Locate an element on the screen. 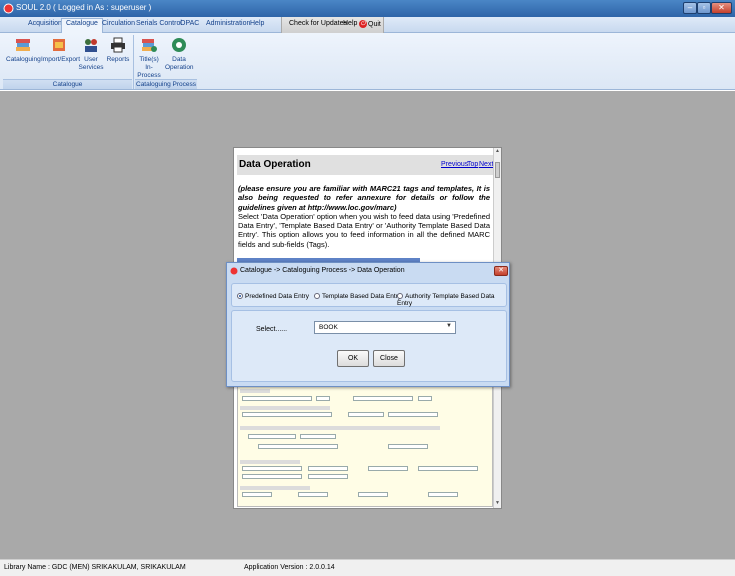 This screenshot has width=735, height=576. authority-template-data-entry-radio: Authority Template Based Data Entry is located at coordinates (451, 300).